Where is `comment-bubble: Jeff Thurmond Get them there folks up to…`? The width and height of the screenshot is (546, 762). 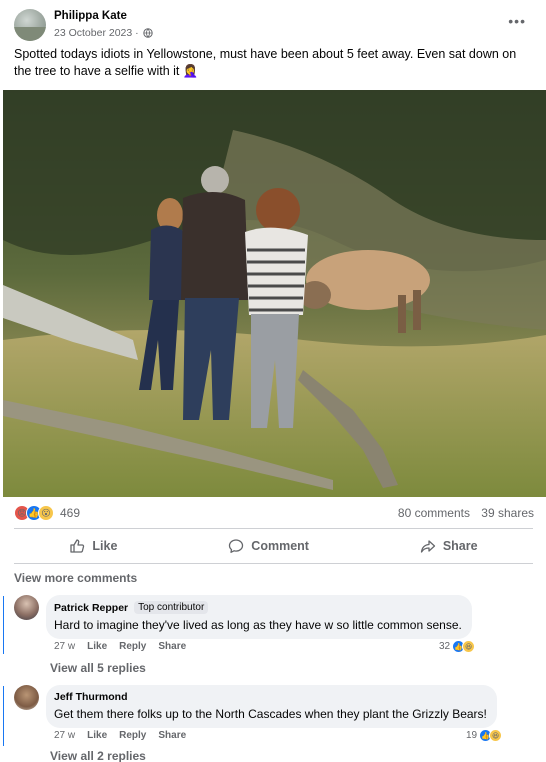 comment-bubble: Jeff Thurmond Get them there folks up to… is located at coordinates (271, 706).